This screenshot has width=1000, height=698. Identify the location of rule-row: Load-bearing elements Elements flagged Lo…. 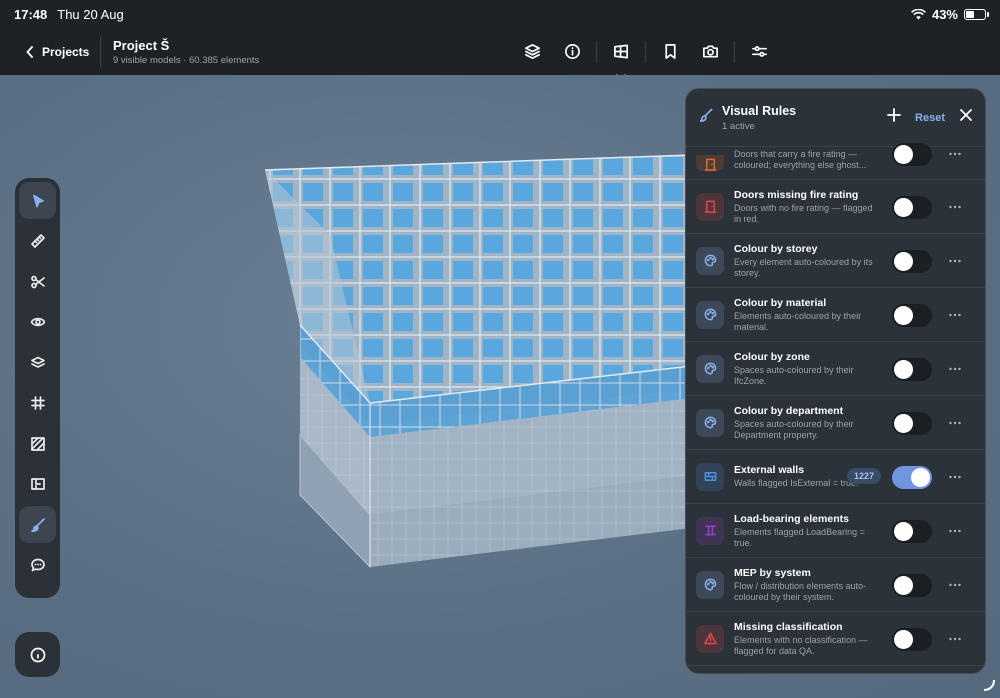
(835, 531).